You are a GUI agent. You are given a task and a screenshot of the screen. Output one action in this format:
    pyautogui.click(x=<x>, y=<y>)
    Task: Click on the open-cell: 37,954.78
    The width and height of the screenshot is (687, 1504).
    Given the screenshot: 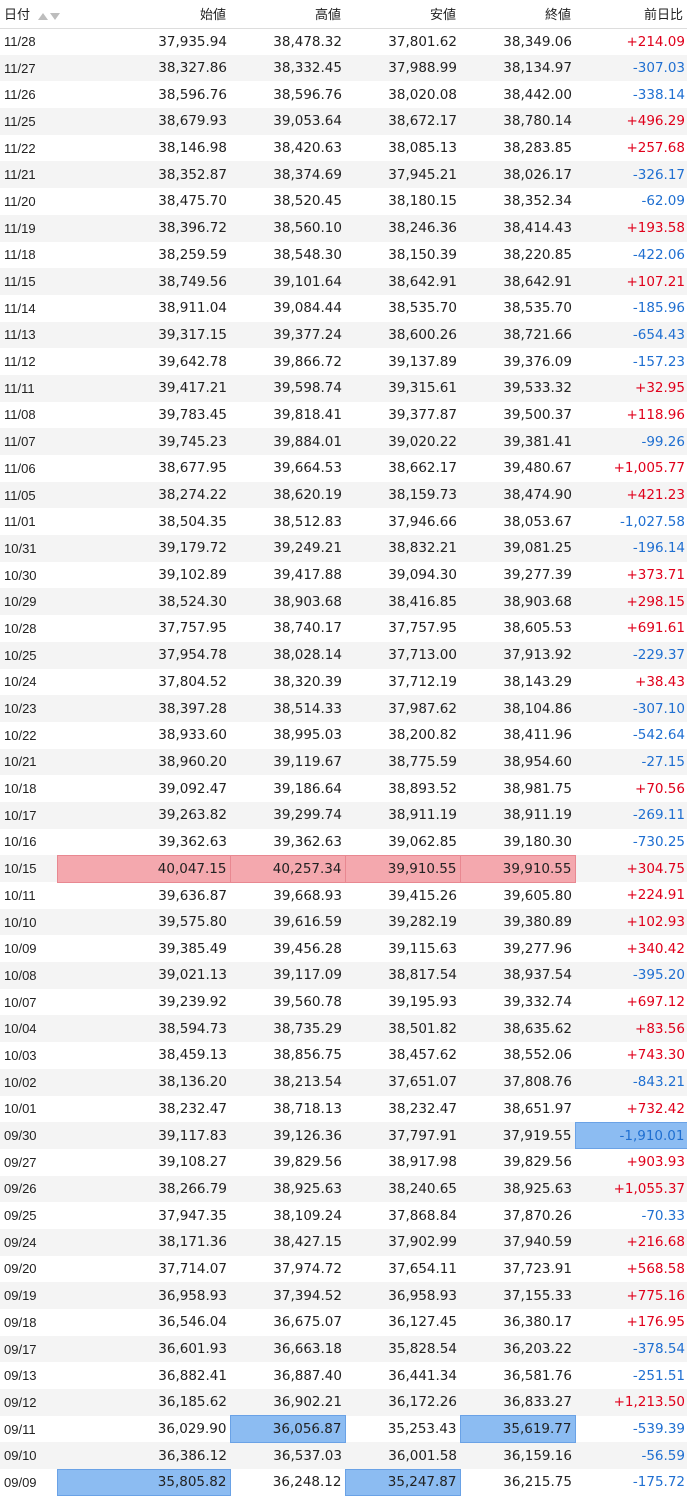 What is the action you would take?
    pyautogui.click(x=143, y=655)
    